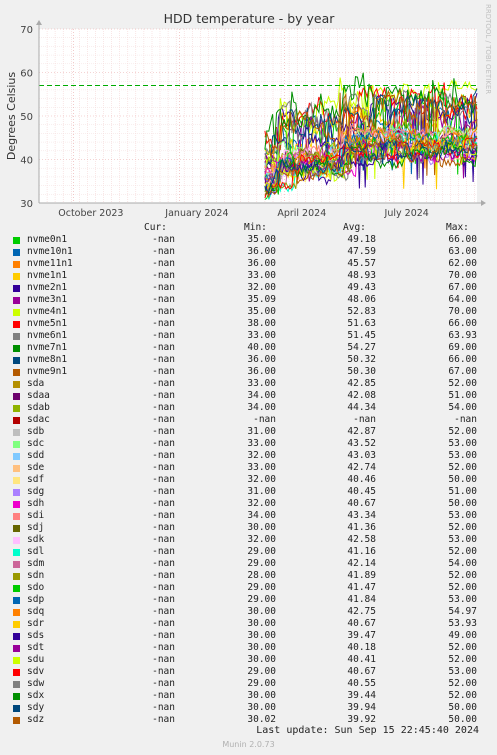  I want to click on legend-max-value: 67.00, so click(462, 287).